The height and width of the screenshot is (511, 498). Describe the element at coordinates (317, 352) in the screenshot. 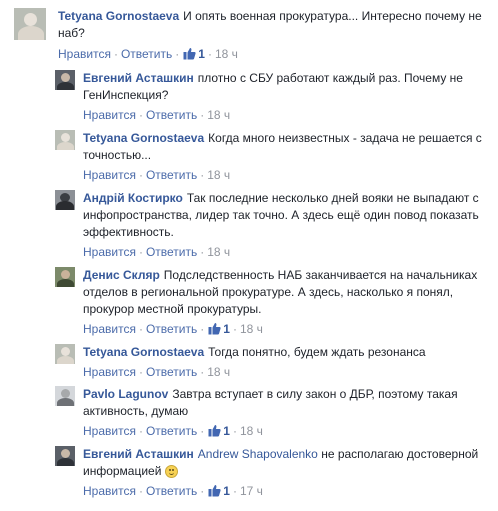

I see `comment-text: Тогда понятно, будем ждать резонанса` at that location.